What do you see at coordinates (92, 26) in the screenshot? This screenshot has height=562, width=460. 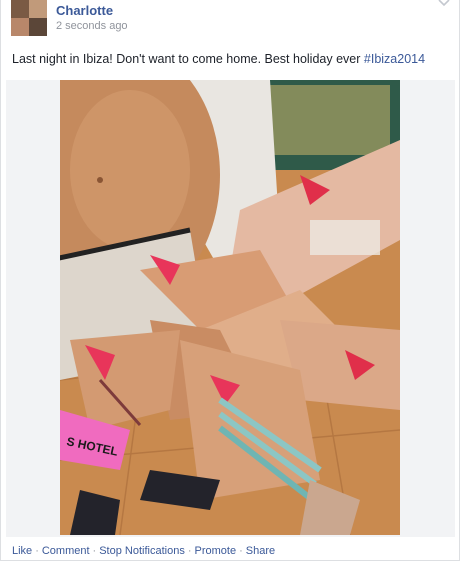 I see `post-timestamp: 2 seconds ago` at bounding box center [92, 26].